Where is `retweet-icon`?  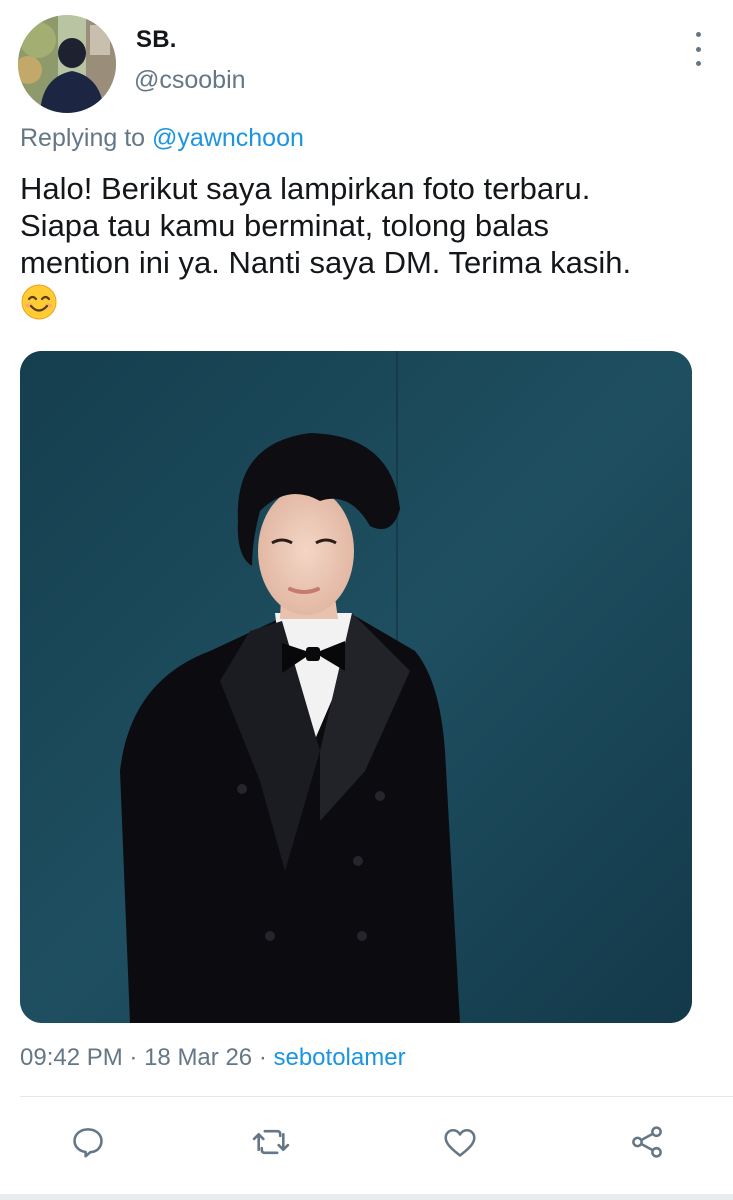
retweet-icon is located at coordinates (271, 1142).